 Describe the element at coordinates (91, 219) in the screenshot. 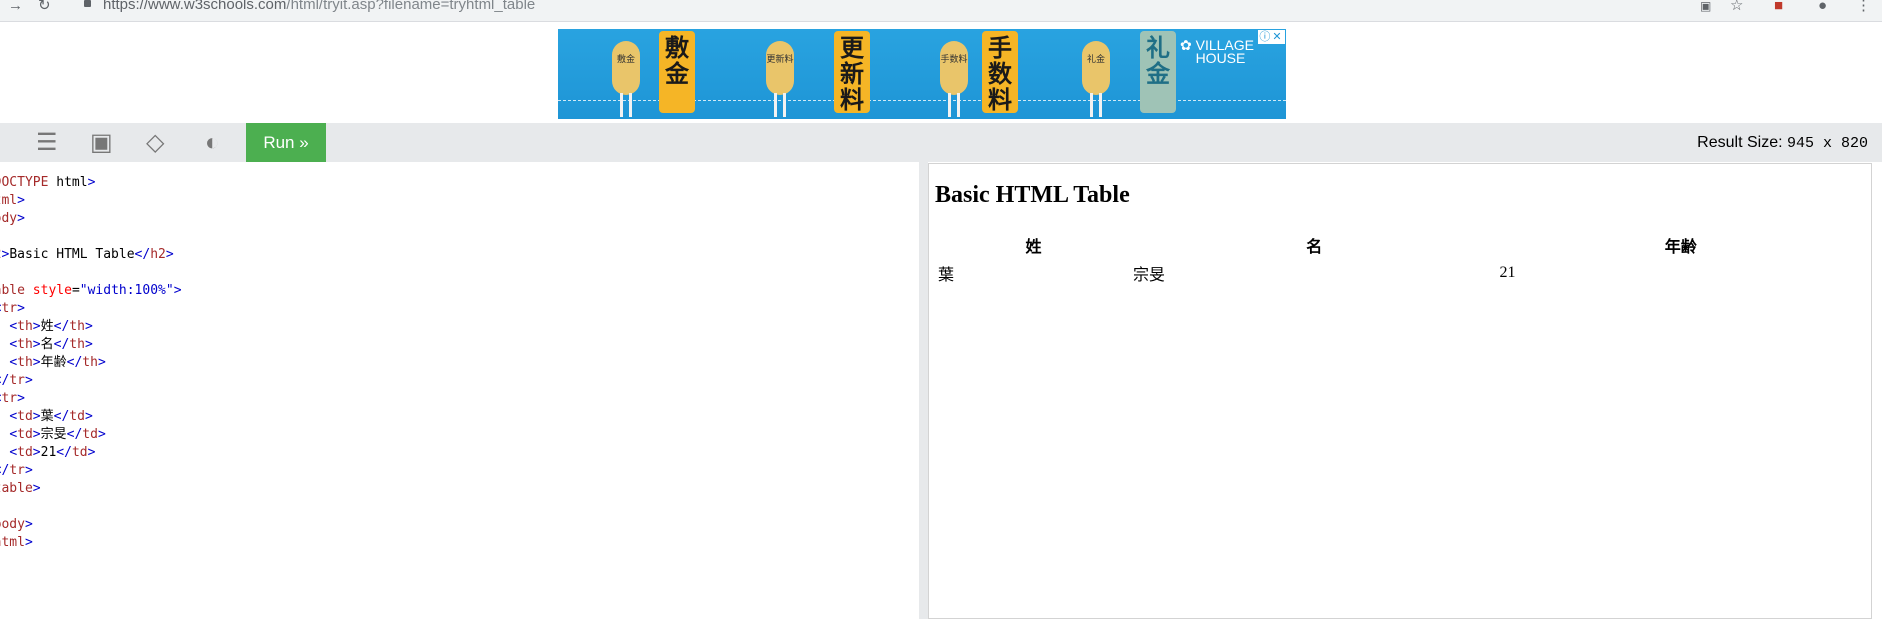

I see `code-line: <body>` at that location.